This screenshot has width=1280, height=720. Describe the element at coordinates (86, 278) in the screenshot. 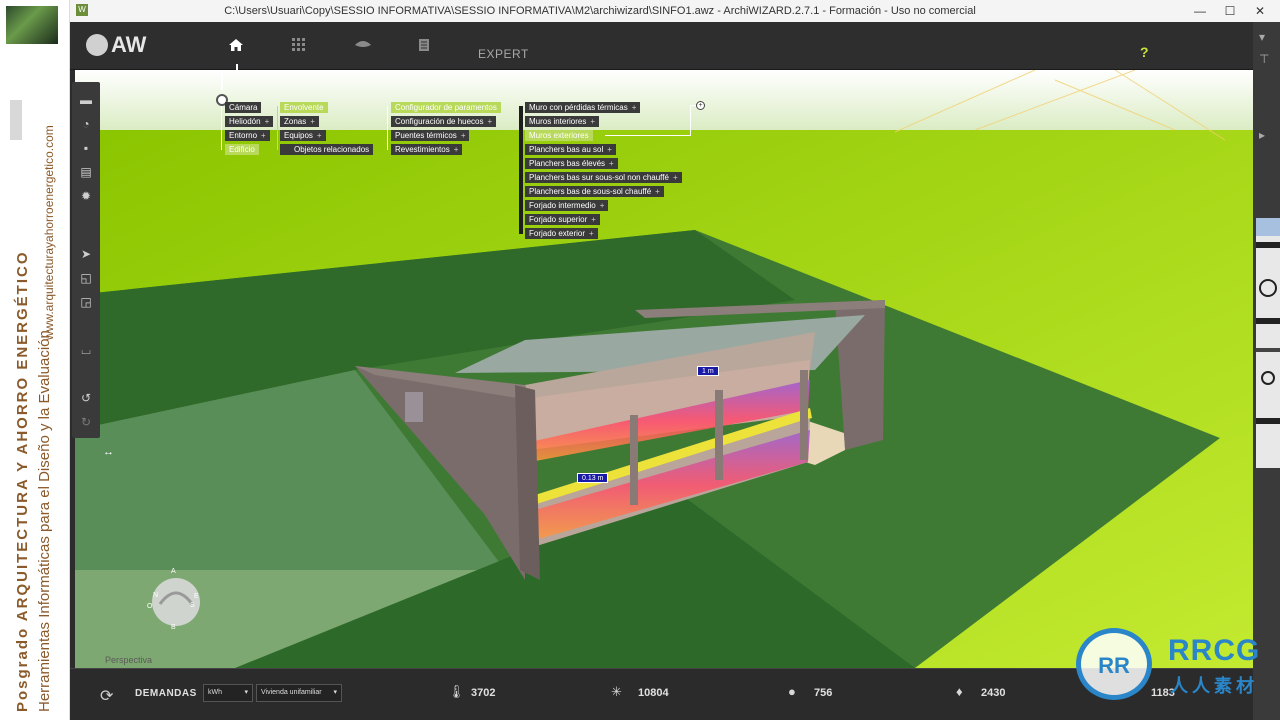

I see `plan-view-icon: ◱` at that location.